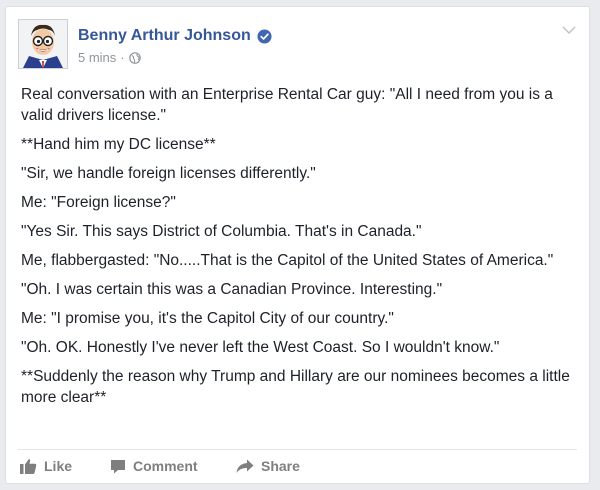 This screenshot has width=600, height=490. I want to click on post-paragraph: **Hand him my DC license**, so click(118, 144).